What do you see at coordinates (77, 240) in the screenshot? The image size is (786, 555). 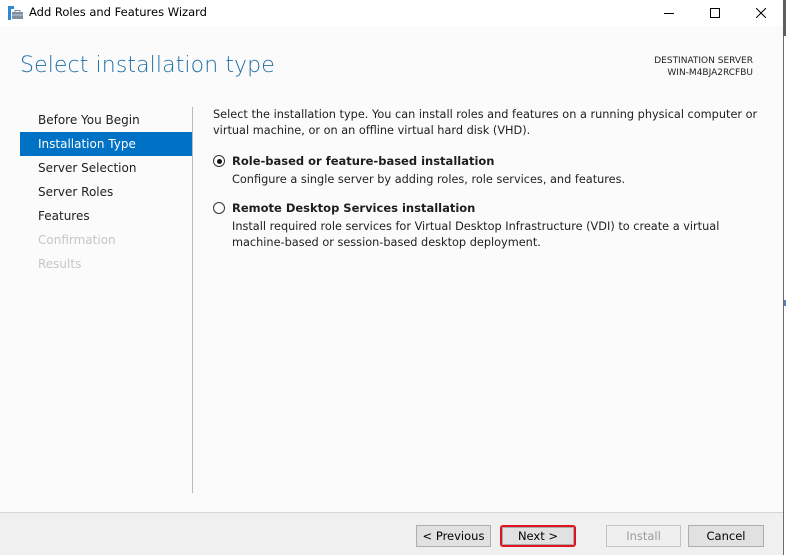 I see `nav-item-confirmation: Confirmation` at bounding box center [77, 240].